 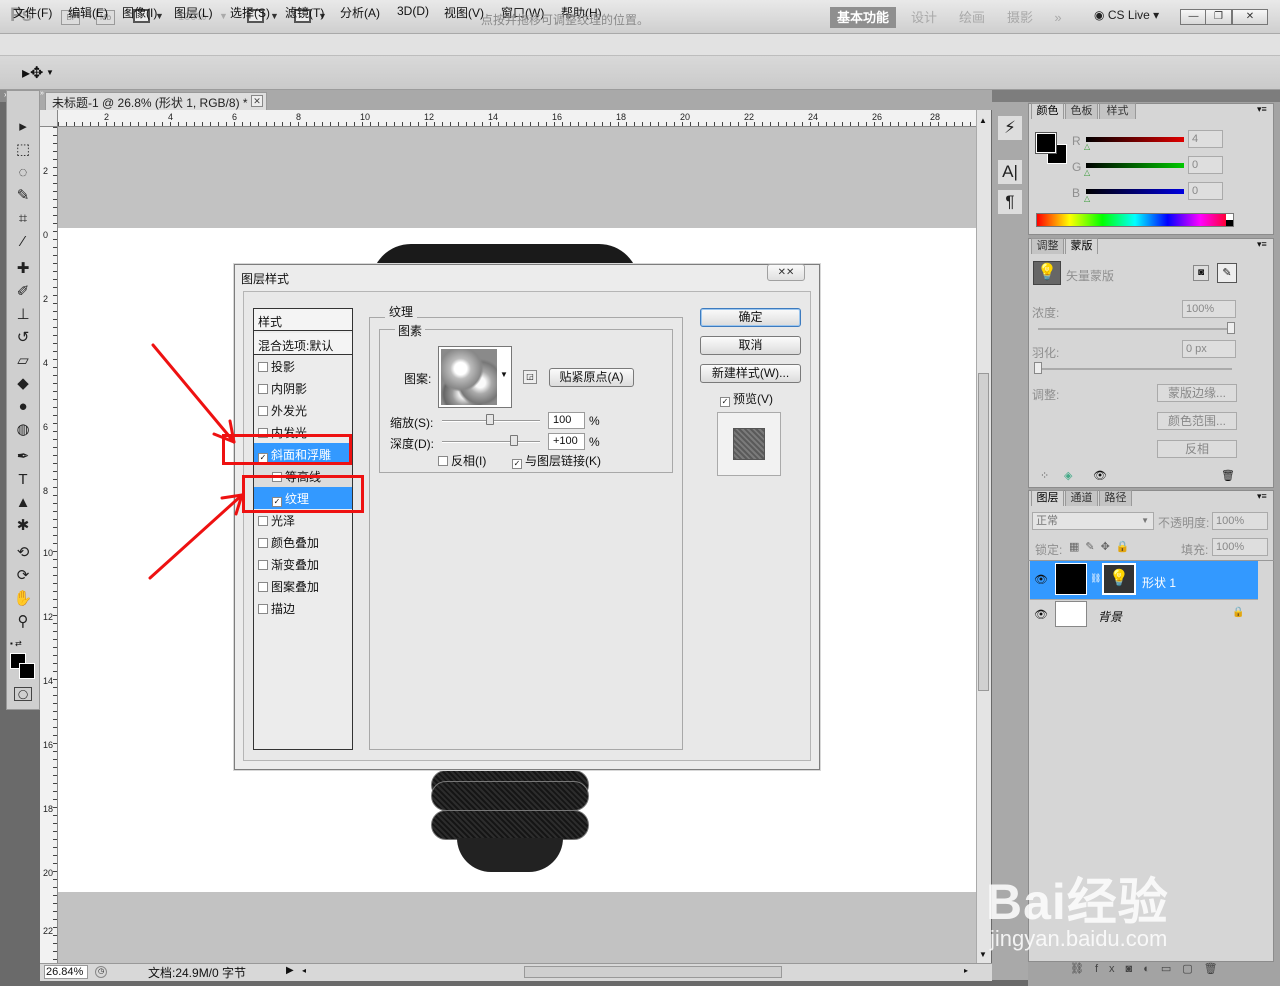 I want to click on annotation-arrows, so click(x=196, y=461).